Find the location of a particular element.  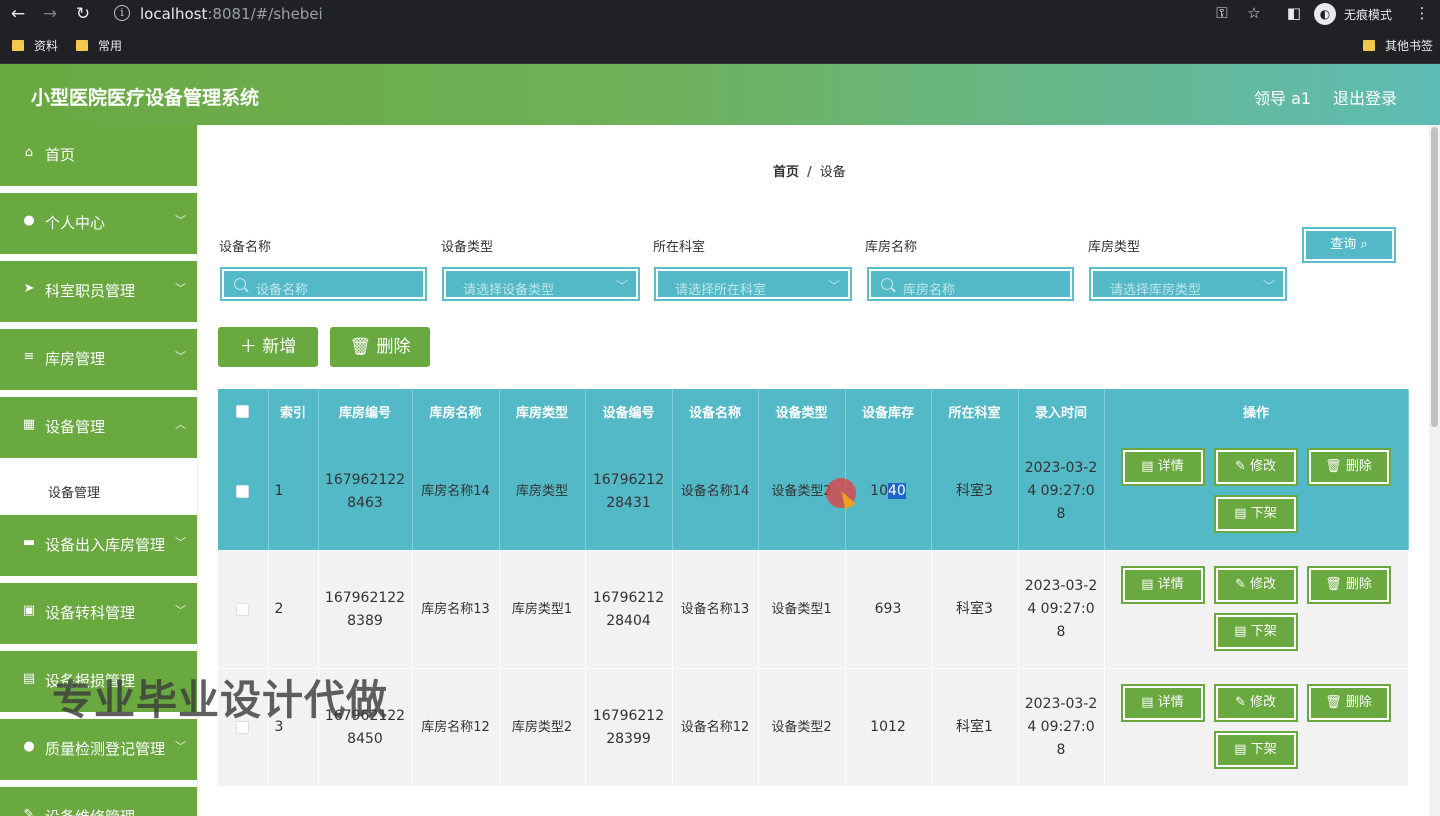

column-header: 库房类型 is located at coordinates (542, 411).